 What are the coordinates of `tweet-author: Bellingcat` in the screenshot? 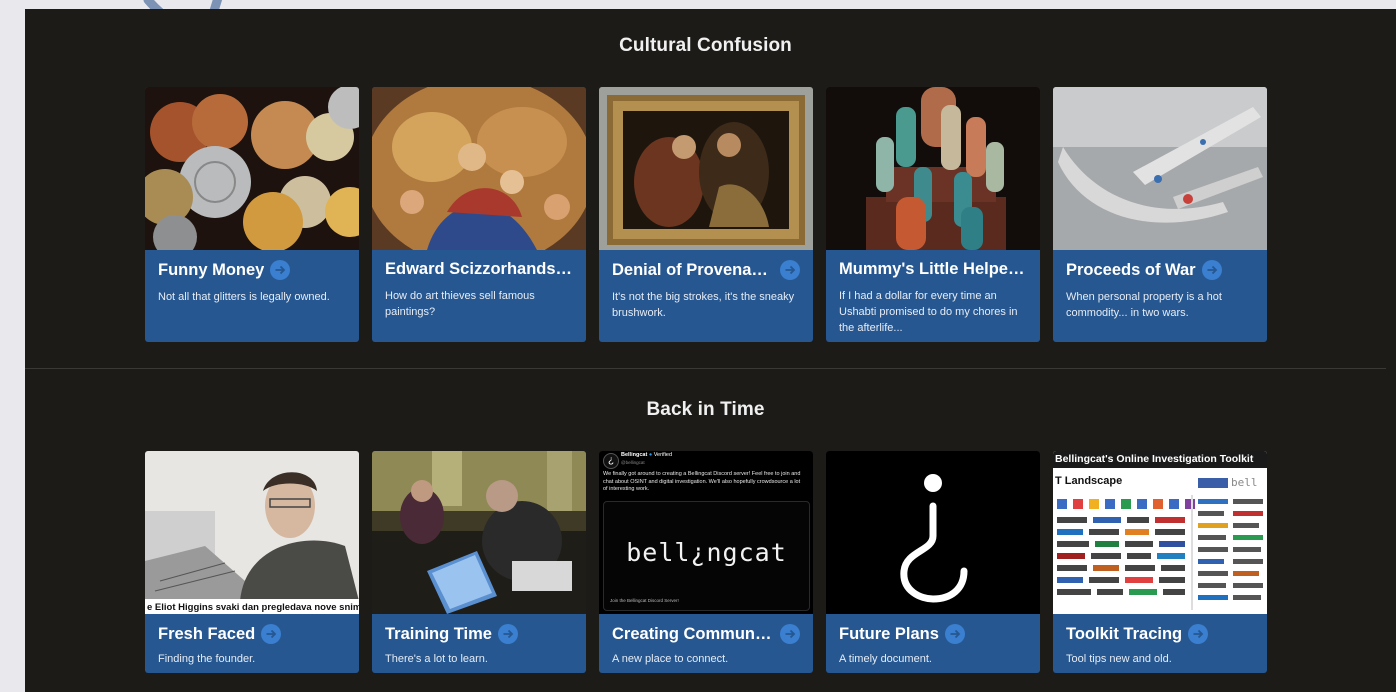 It's located at (634, 455).